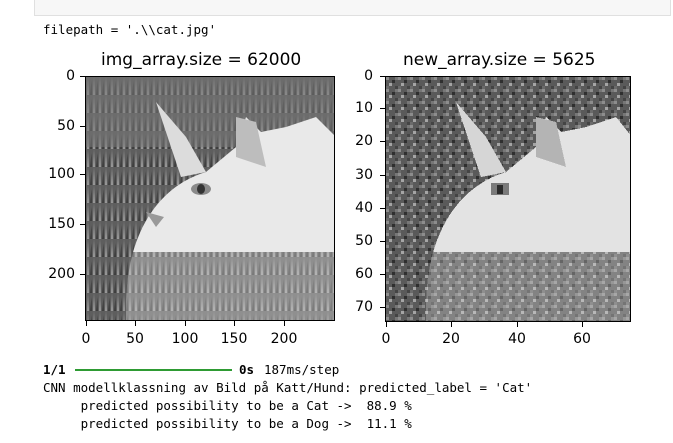 This screenshot has width=673, height=443. I want to click on progress-count: 1/1, so click(54, 369).